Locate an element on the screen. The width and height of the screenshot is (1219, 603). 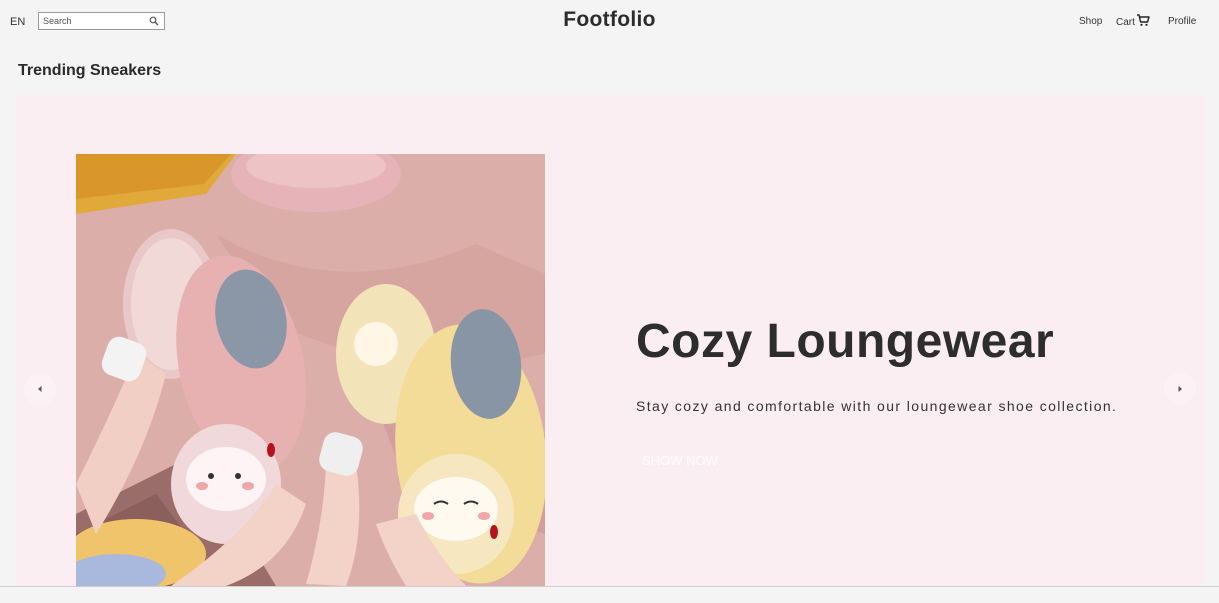
chevron-left-icon is located at coordinates (40, 389).